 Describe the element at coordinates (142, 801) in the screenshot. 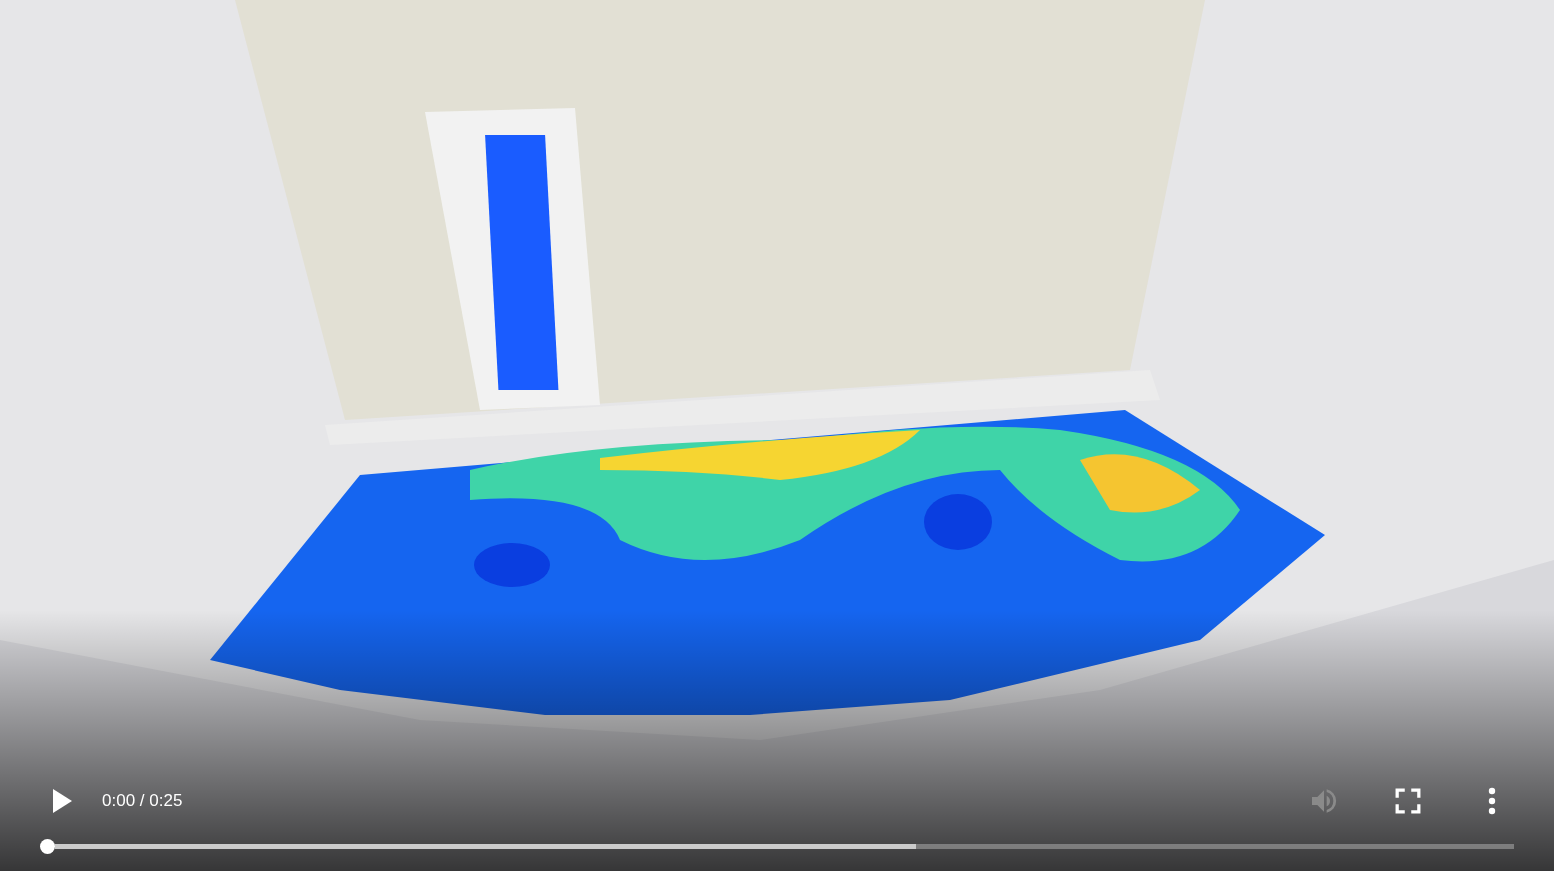

I see `time-display: 0:00 / 0:25` at that location.